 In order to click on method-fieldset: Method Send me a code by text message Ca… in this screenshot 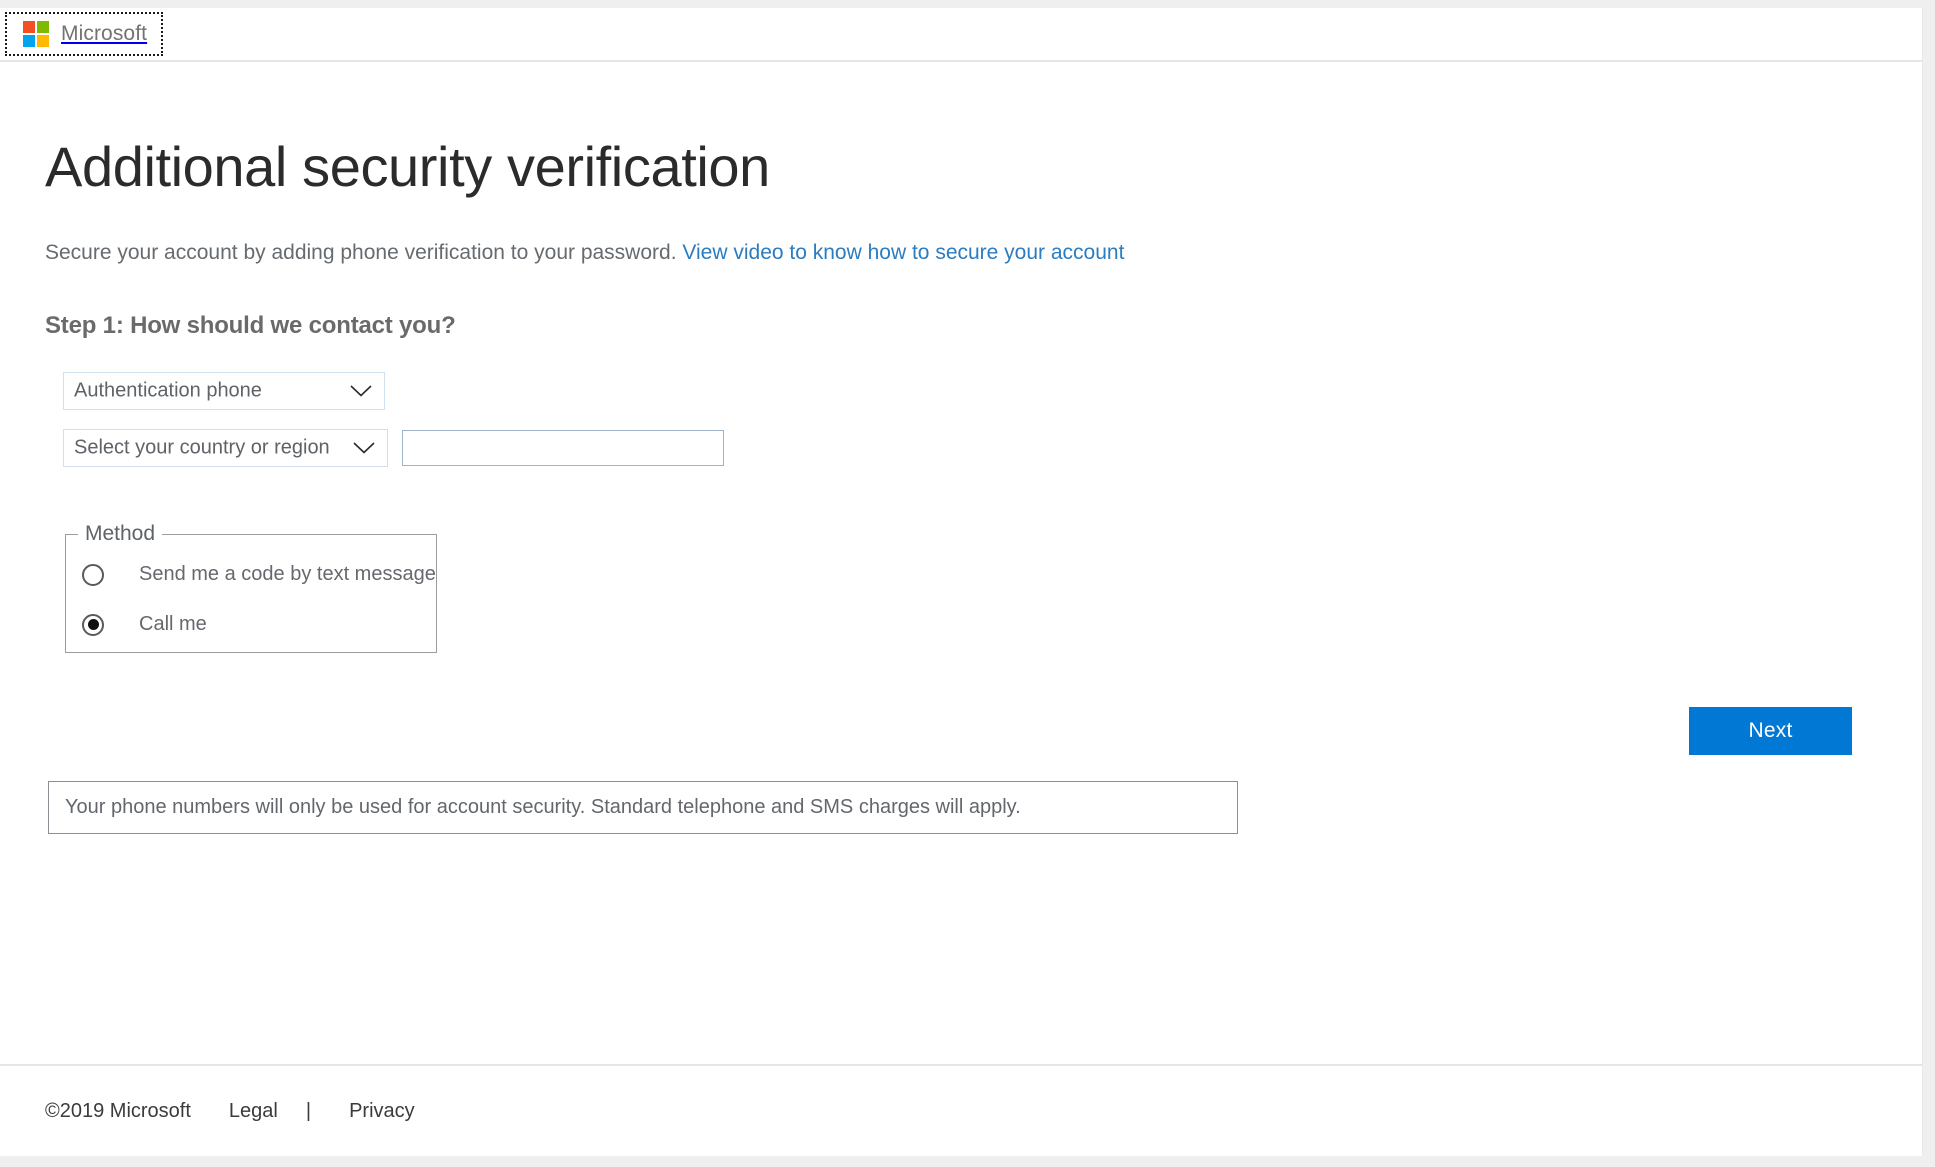, I will do `click(251, 588)`.